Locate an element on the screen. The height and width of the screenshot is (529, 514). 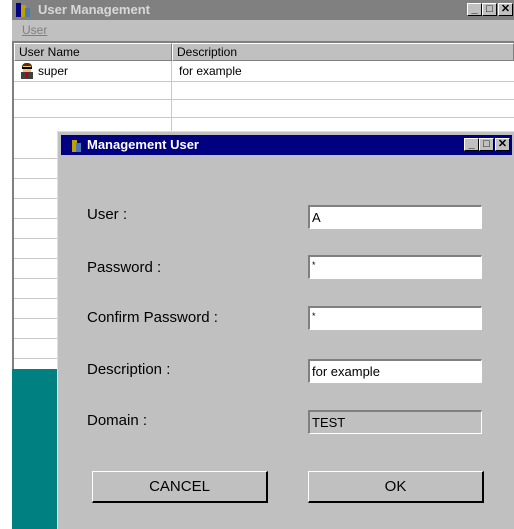
column-header-description: Description is located at coordinates (343, 52).